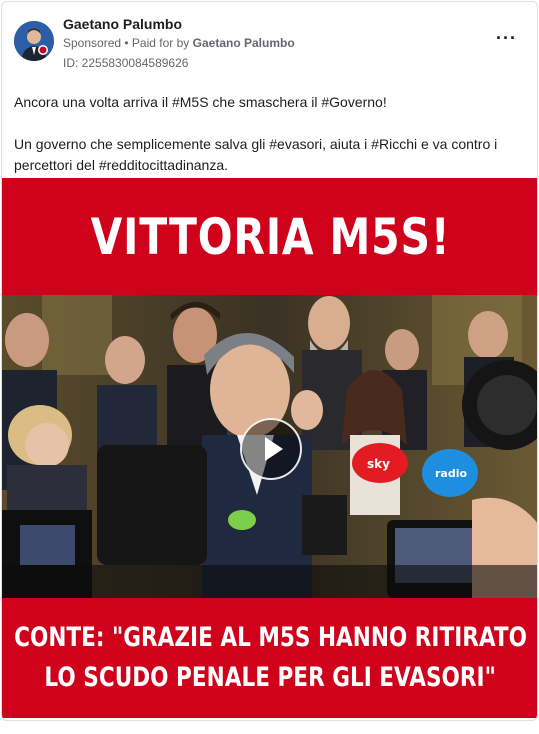  What do you see at coordinates (270, 637) in the screenshot?
I see `caption-line-1: CONTE: "GRAZIE AL M5S HANNO RITIRATO` at bounding box center [270, 637].